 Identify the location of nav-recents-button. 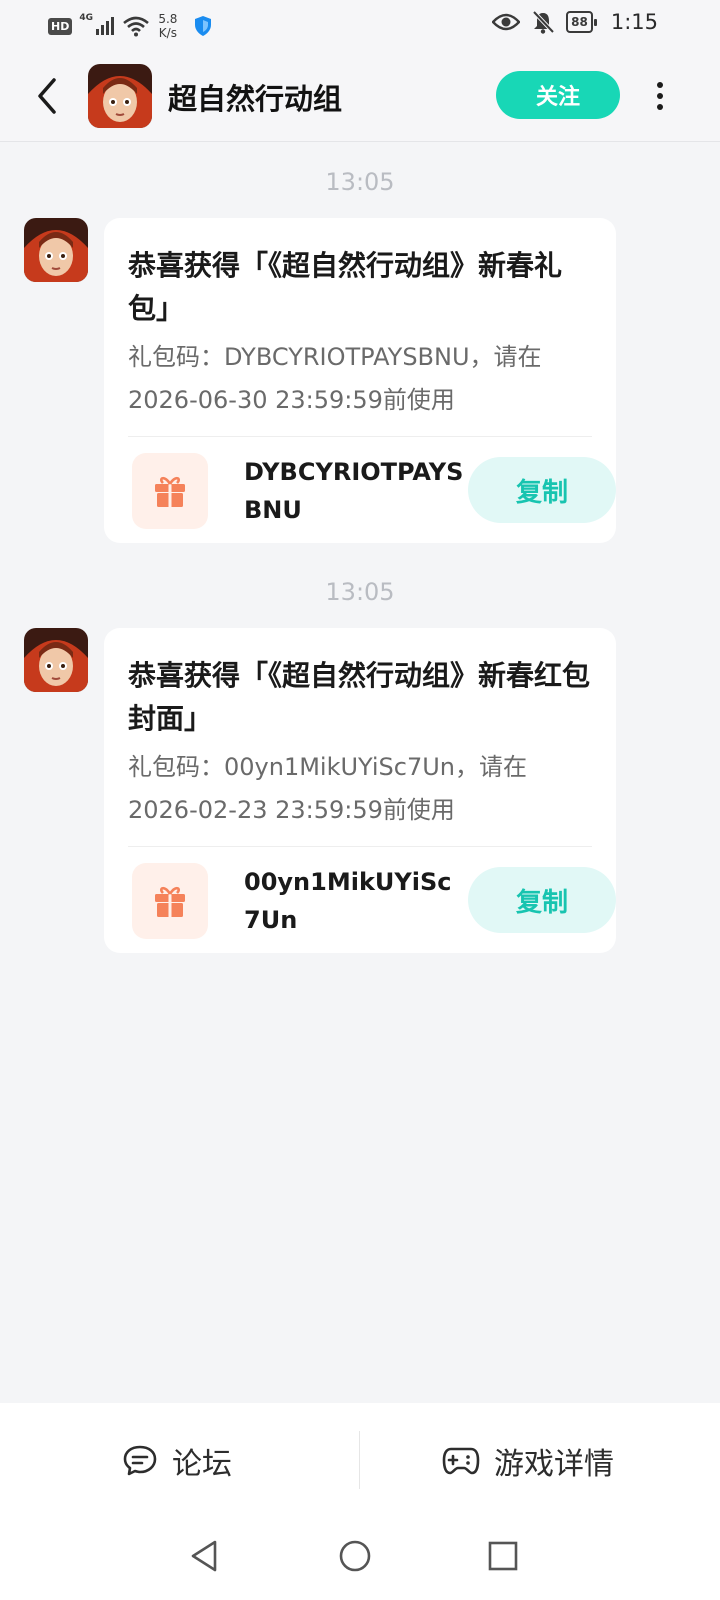
(503, 1556).